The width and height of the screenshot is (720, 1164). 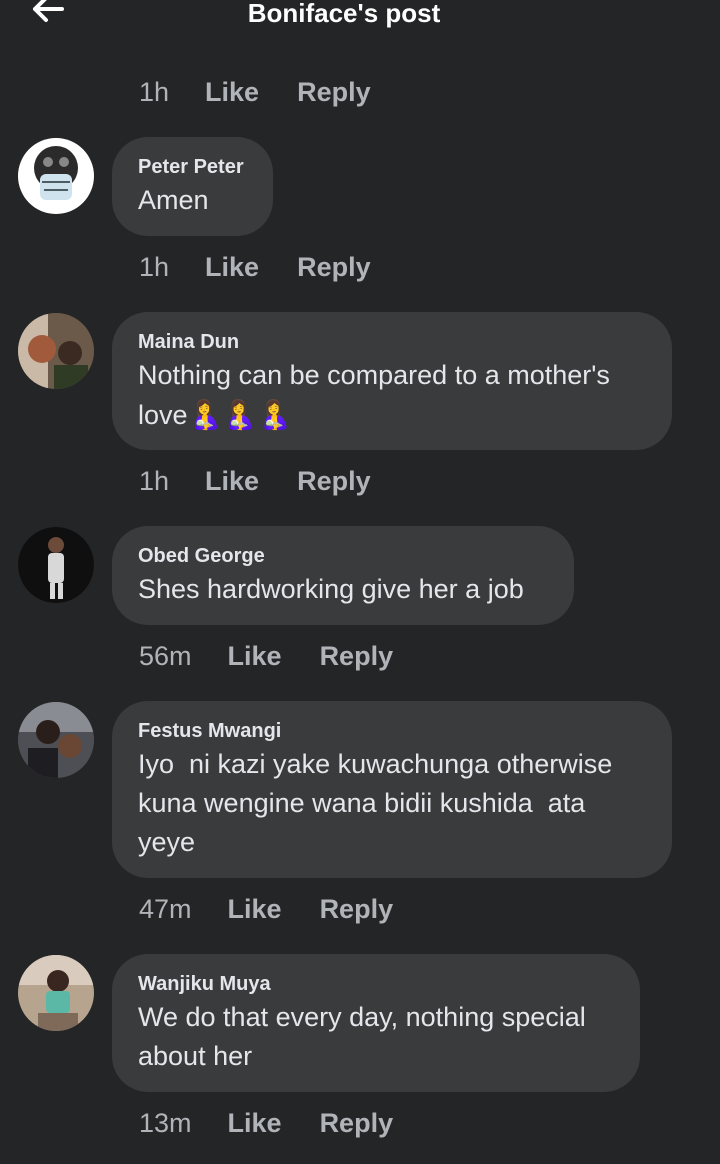 I want to click on comment-author: Festus Mwangi, so click(x=392, y=731).